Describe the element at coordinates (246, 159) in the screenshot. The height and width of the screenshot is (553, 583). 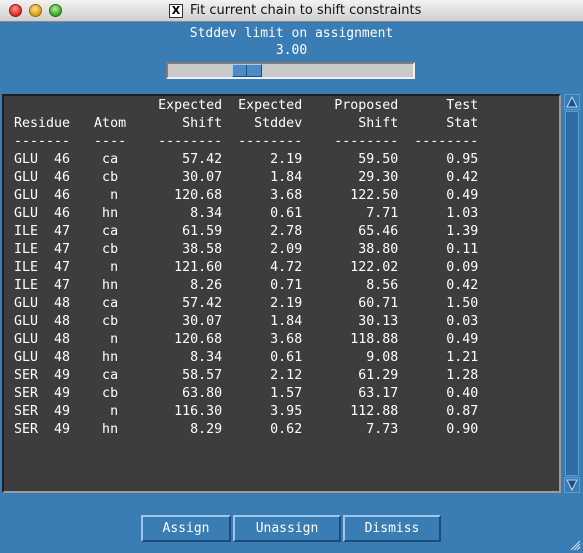
I see `table-row: GLU 46 ca 57.42 2.19 59.50 0.95` at that location.